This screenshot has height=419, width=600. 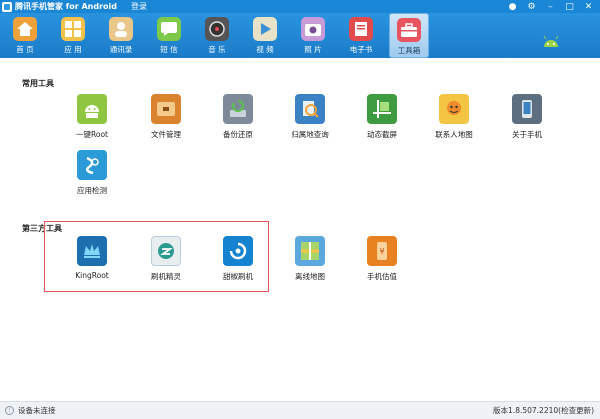 What do you see at coordinates (361, 29) in the screenshot?
I see `ebook-icon` at bounding box center [361, 29].